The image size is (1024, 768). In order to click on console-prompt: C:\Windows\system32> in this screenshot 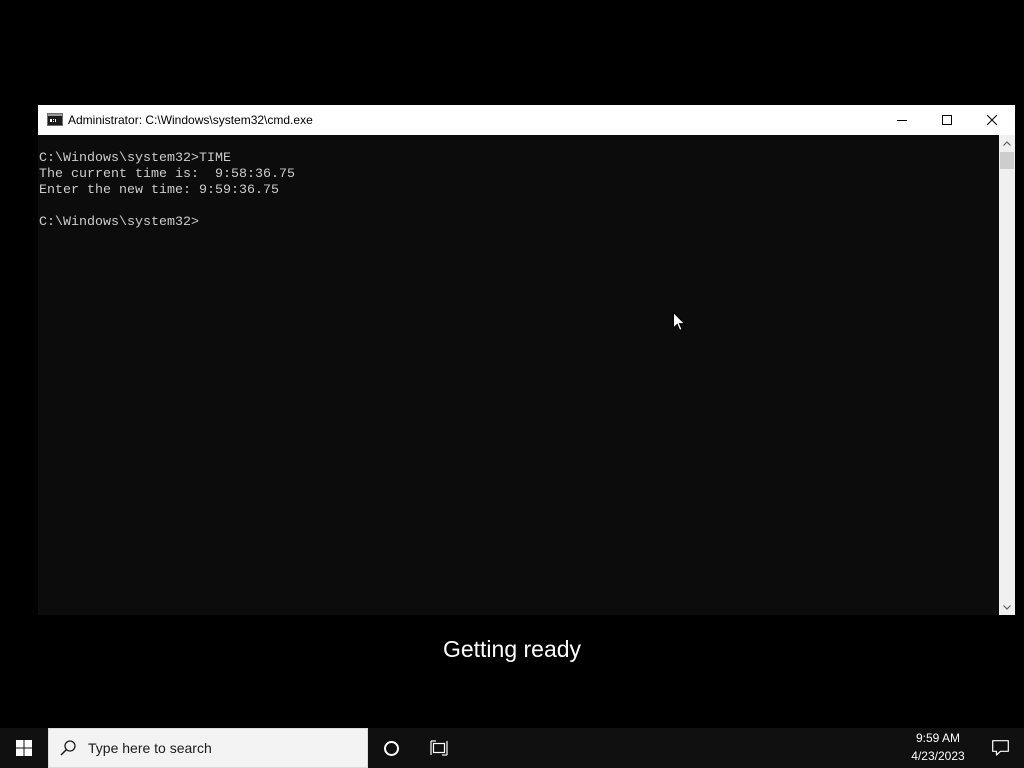, I will do `click(119, 222)`.